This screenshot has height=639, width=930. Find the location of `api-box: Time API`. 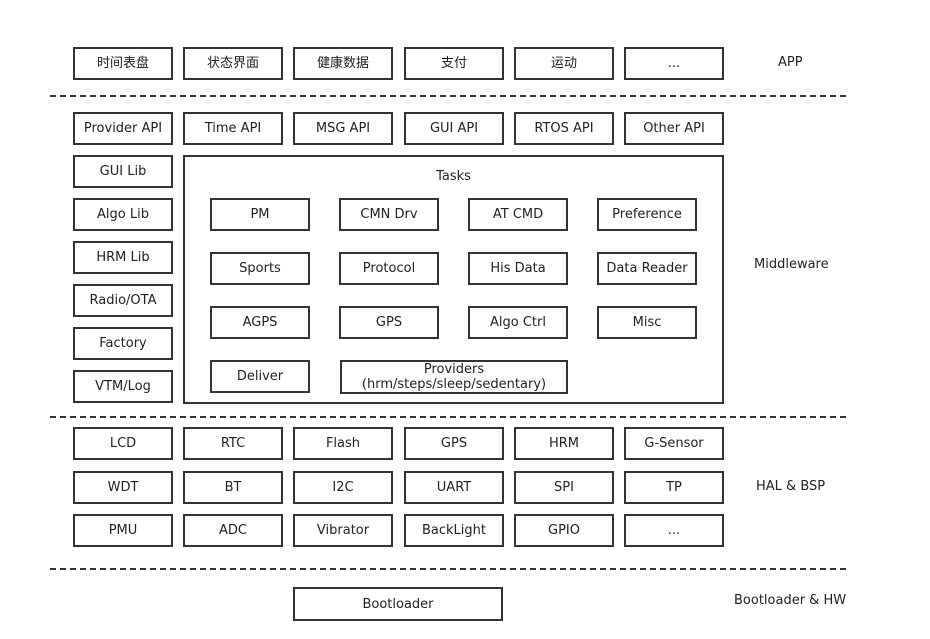

api-box: Time API is located at coordinates (233, 128).